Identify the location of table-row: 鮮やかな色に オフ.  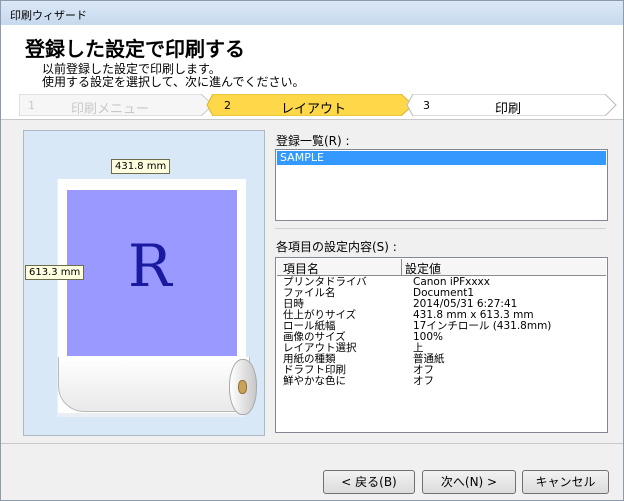
(441, 381).